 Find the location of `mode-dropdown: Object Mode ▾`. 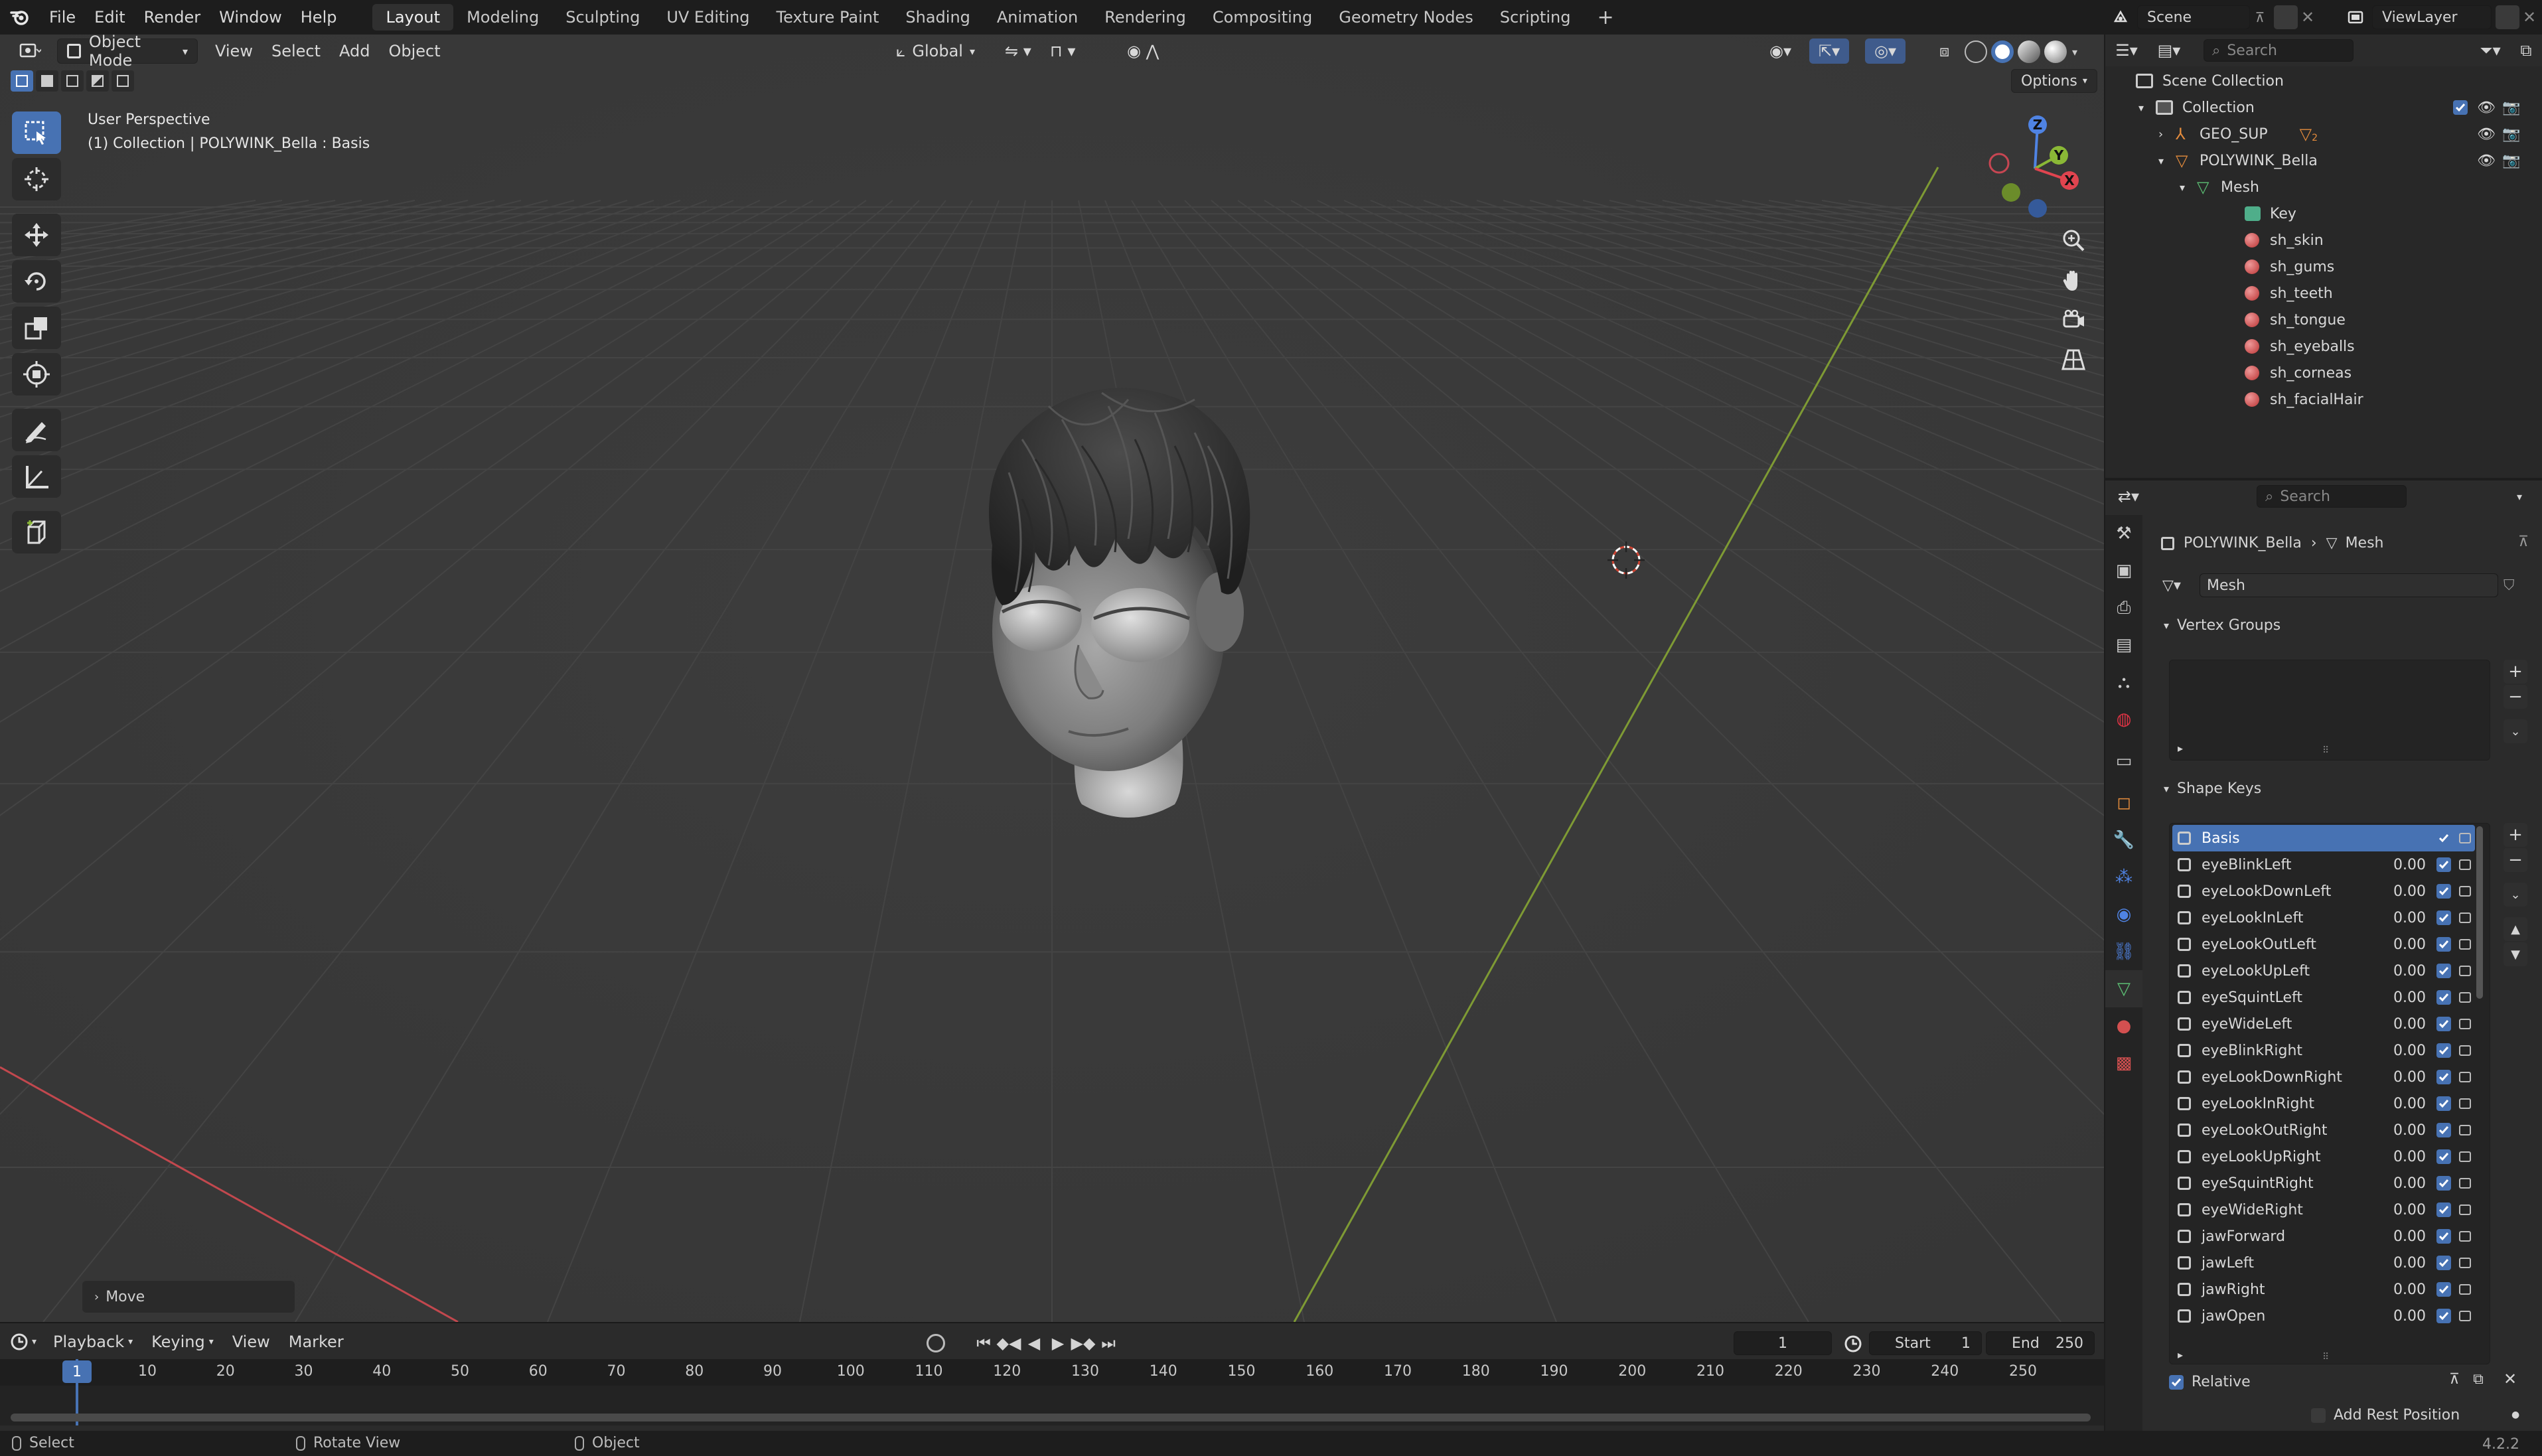

mode-dropdown: Object Mode ▾ is located at coordinates (127, 52).